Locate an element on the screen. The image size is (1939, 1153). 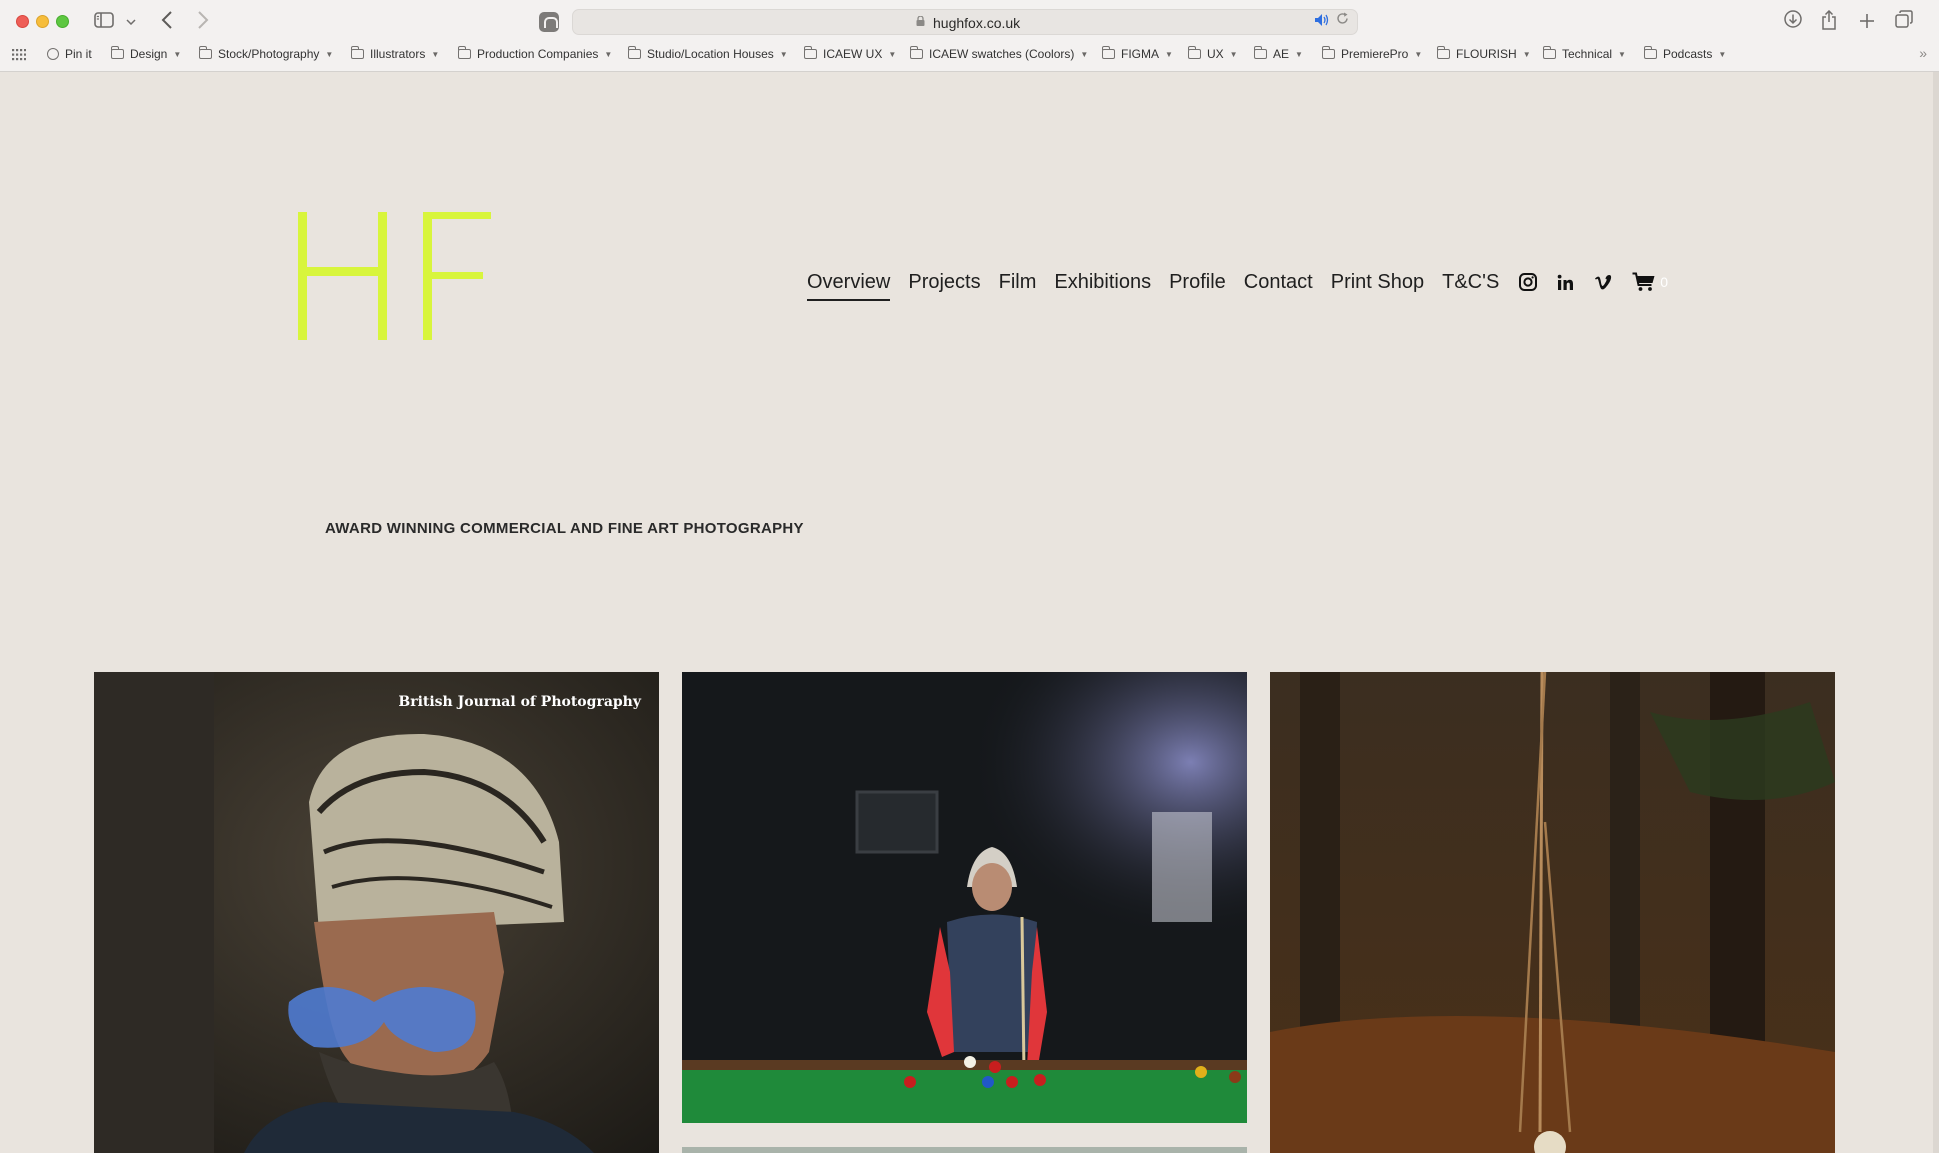
cart-button: 0 is located at coordinates (1650, 282).